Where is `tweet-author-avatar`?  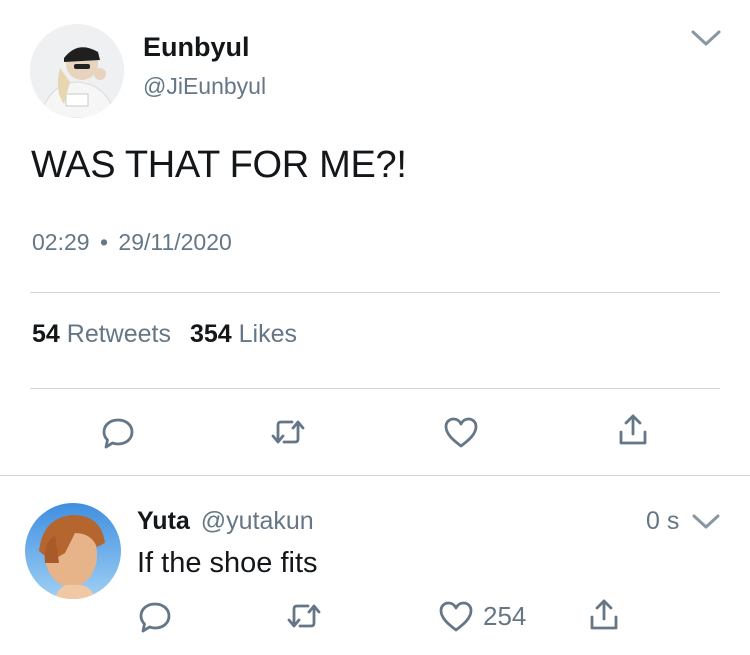
tweet-author-avatar is located at coordinates (77, 71).